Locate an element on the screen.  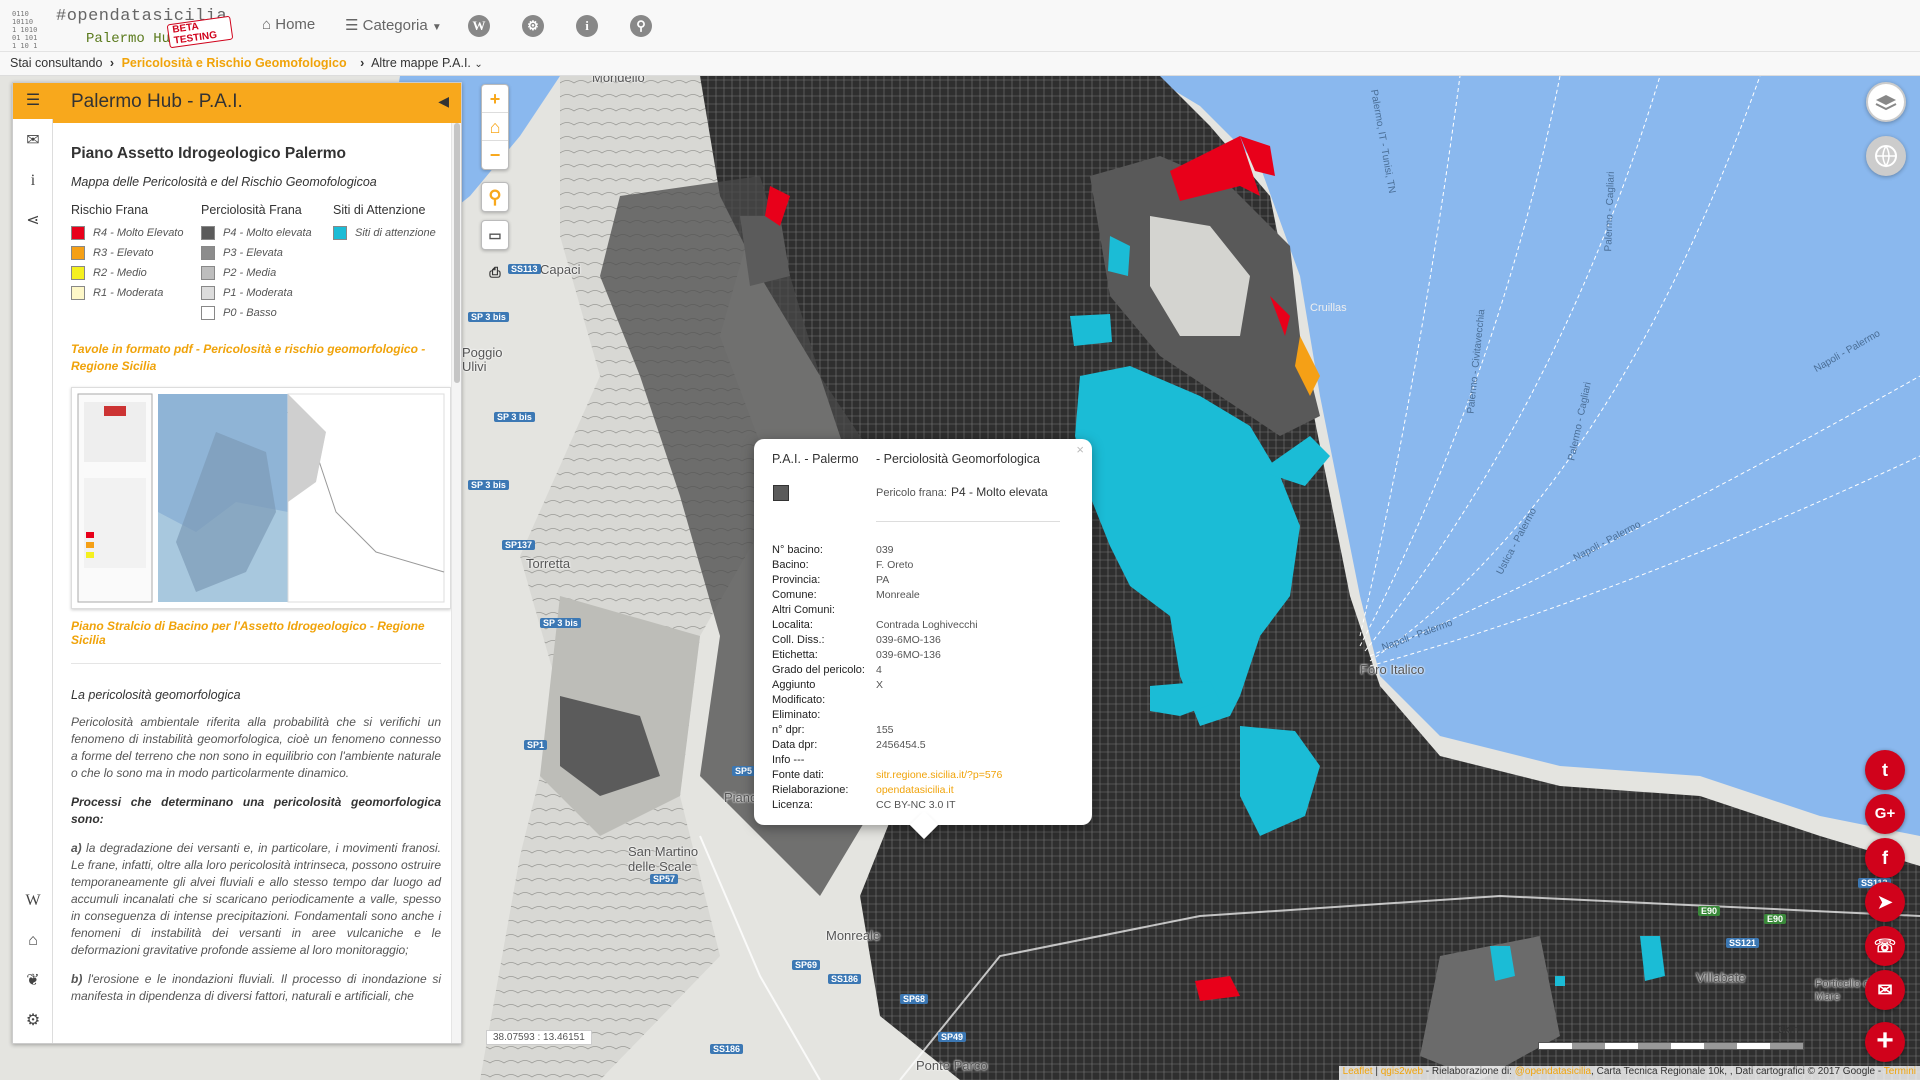
wikipedia-tab: W is located at coordinates (33, 901).